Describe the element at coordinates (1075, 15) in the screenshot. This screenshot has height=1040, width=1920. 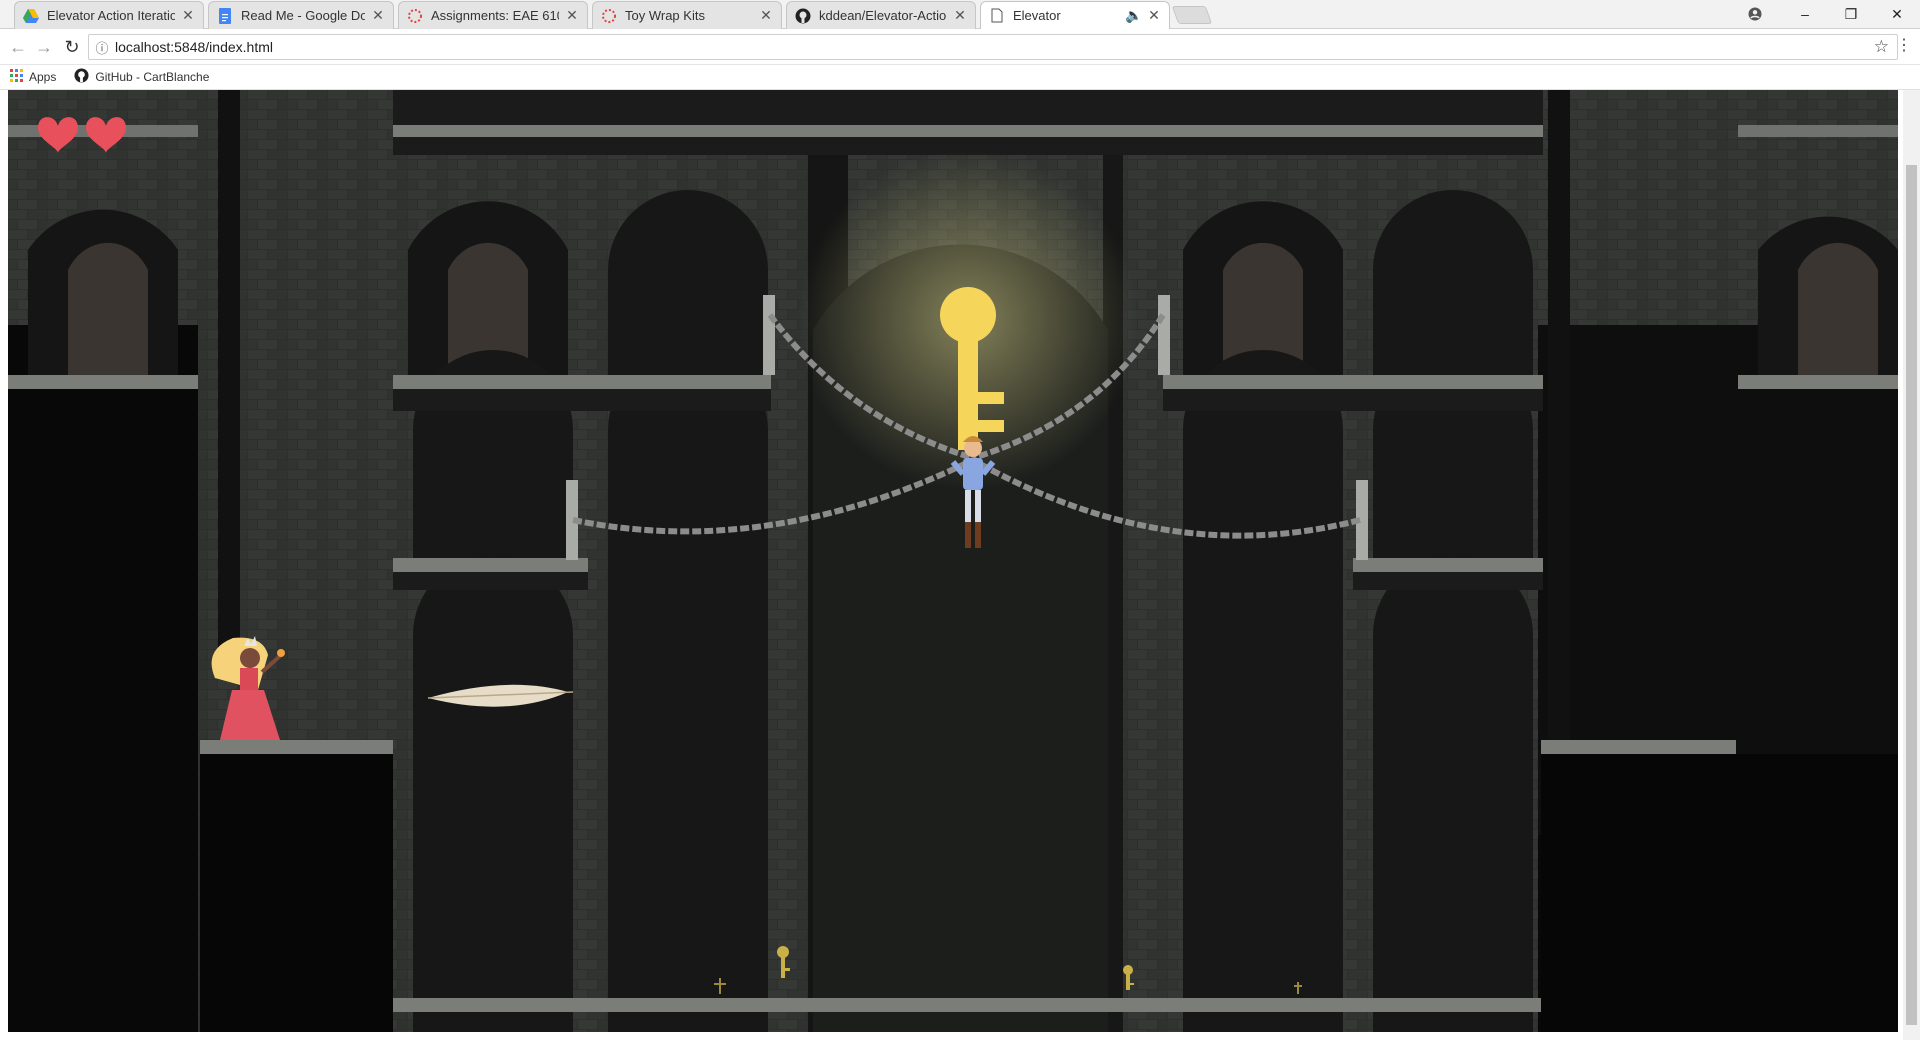
I see `browser-tab-active: Elevator 🔈 ✕` at that location.